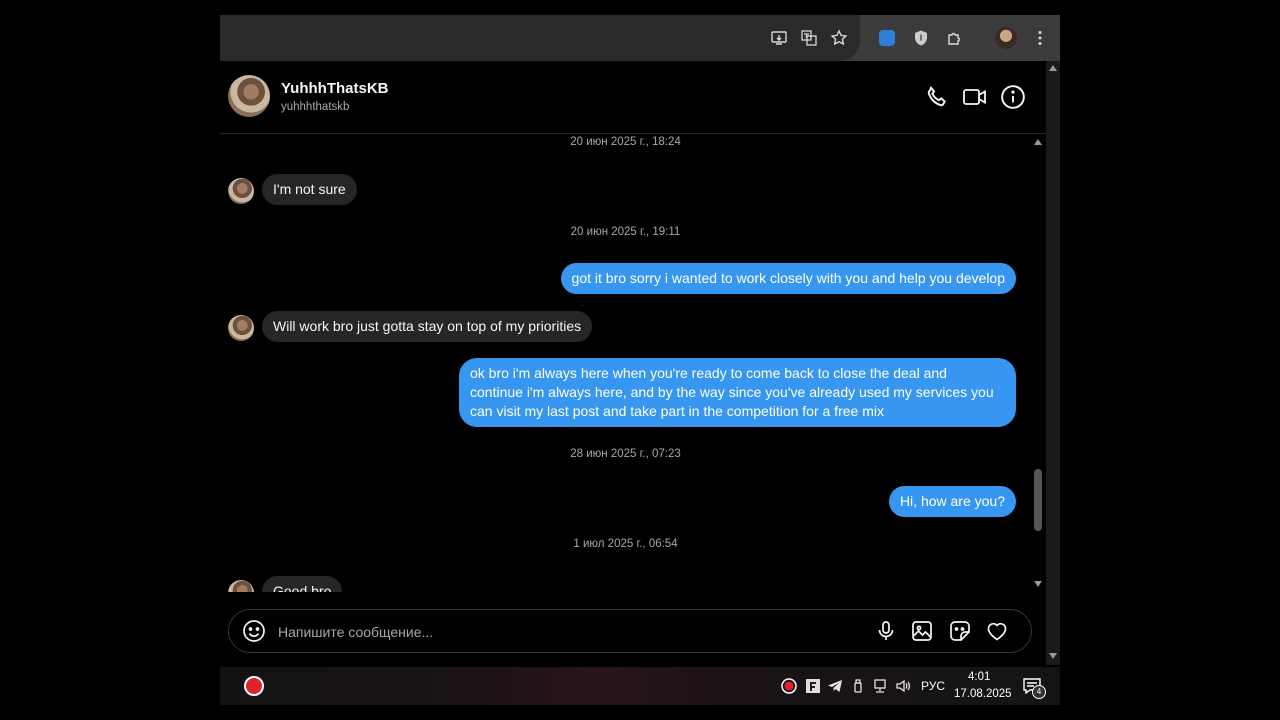 This screenshot has height=720, width=1280. Describe the element at coordinates (625, 544) in the screenshot. I see `message-timestamp: 1 июл 2025 г., 06:54` at that location.